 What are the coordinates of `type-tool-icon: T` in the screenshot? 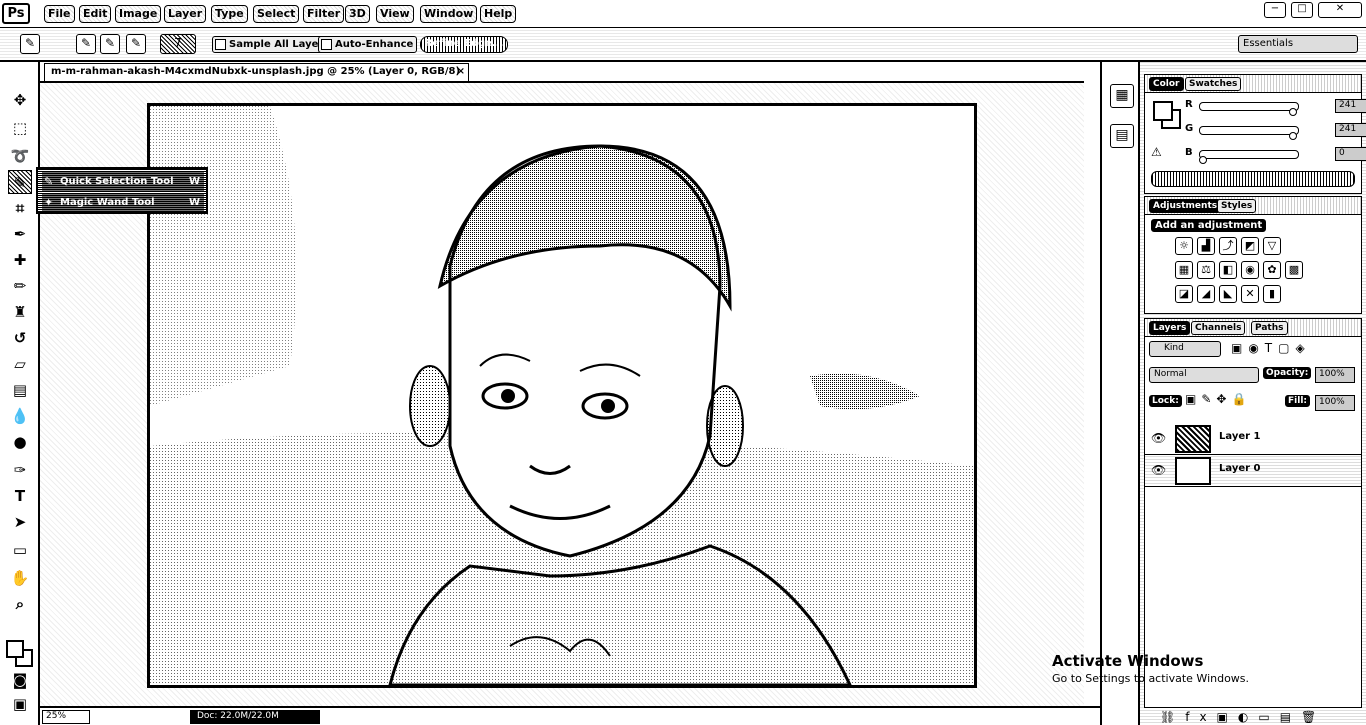 It's located at (20, 496).